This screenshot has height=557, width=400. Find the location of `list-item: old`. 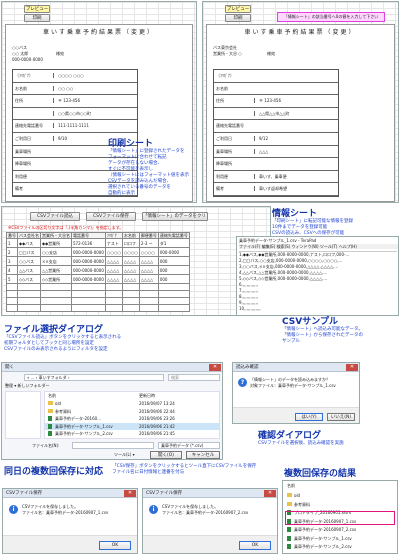

list-item: old is located at coordinates (340, 495).